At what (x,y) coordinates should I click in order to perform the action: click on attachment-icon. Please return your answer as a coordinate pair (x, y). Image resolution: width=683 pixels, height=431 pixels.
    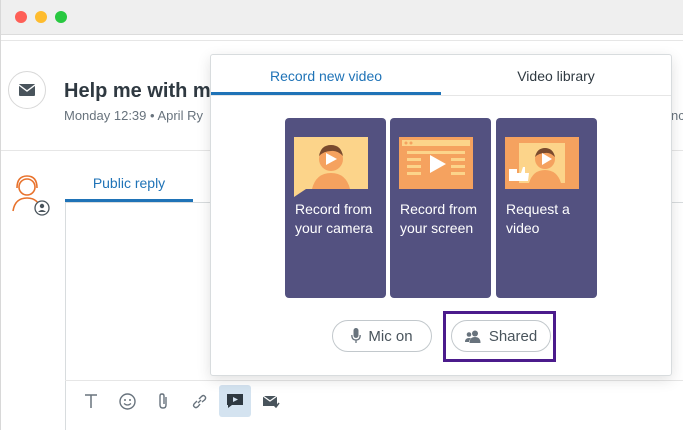
    Looking at the image, I should click on (163, 401).